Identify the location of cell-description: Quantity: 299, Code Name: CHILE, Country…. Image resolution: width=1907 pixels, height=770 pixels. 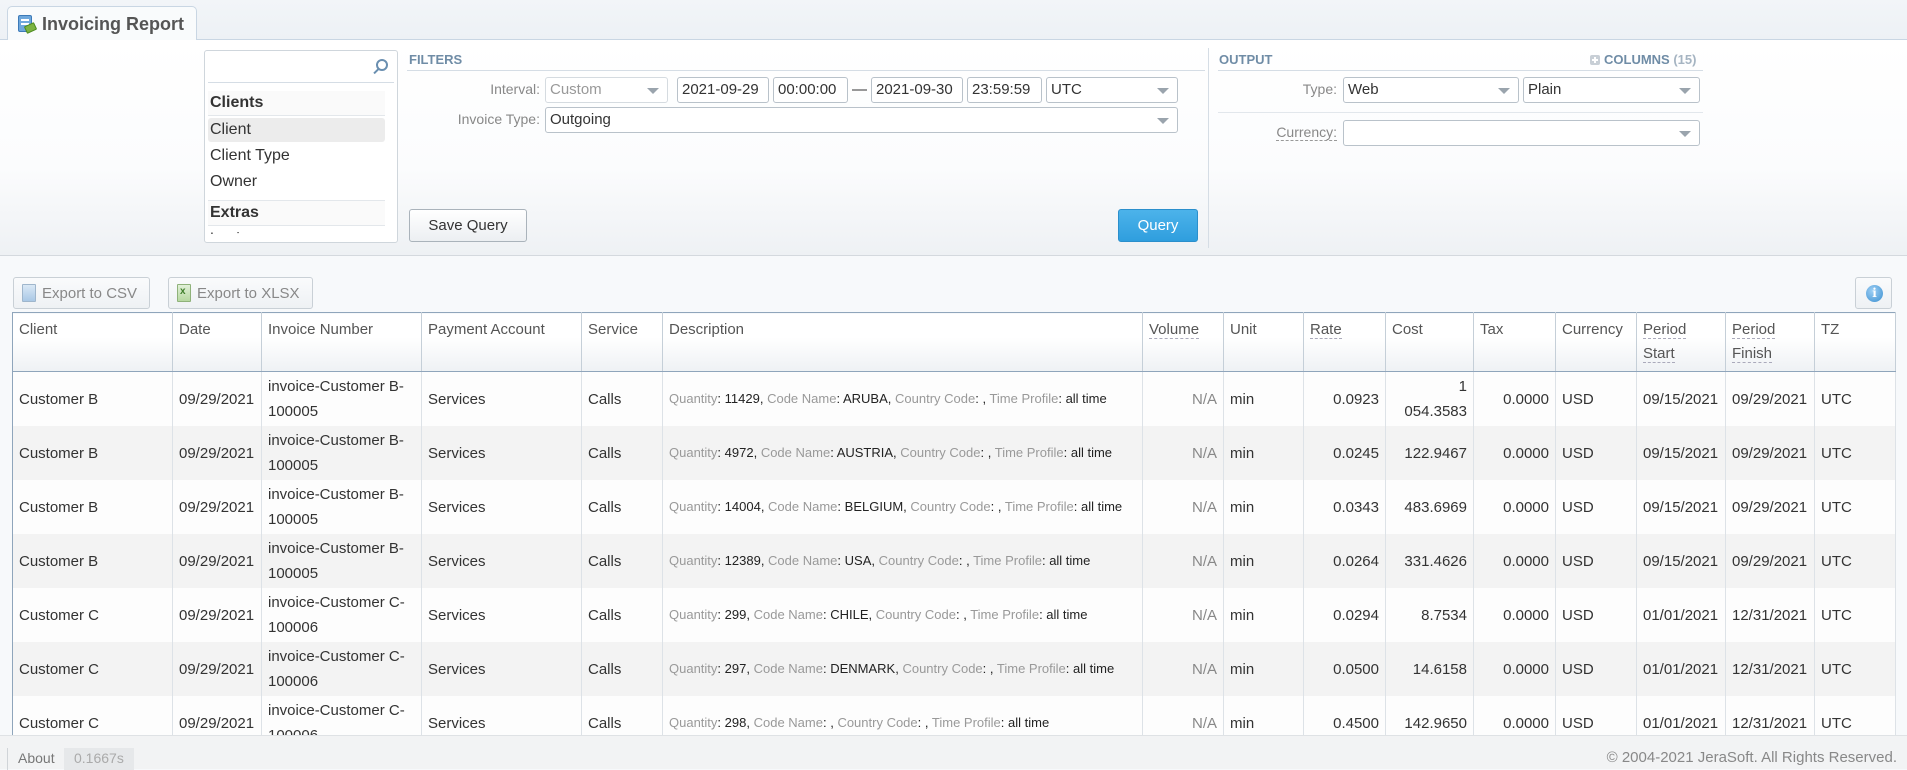
(902, 615).